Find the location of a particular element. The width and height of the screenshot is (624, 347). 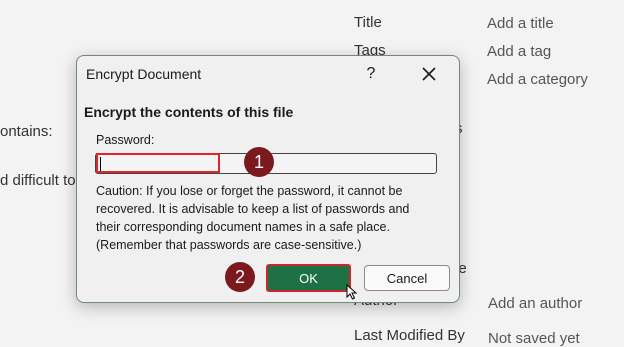

step-badge-1: 1 is located at coordinates (259, 162).